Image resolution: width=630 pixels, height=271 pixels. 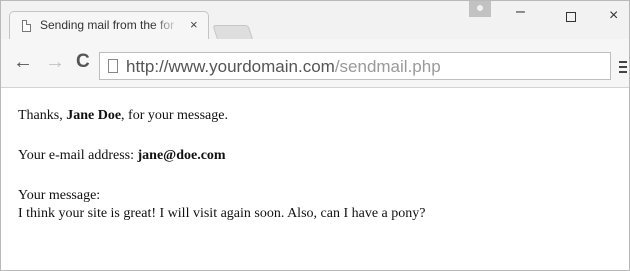 I want to click on reload-icon: C, so click(x=83, y=62).